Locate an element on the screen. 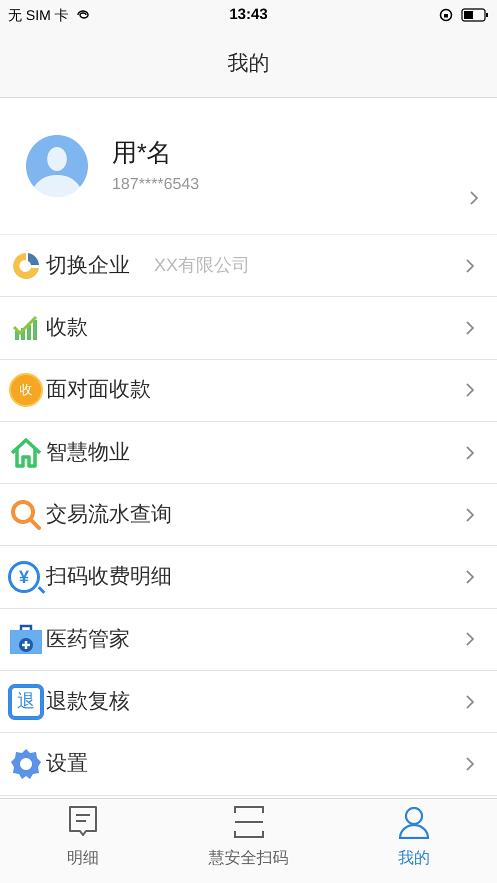  settings-icon is located at coordinates (26, 764).